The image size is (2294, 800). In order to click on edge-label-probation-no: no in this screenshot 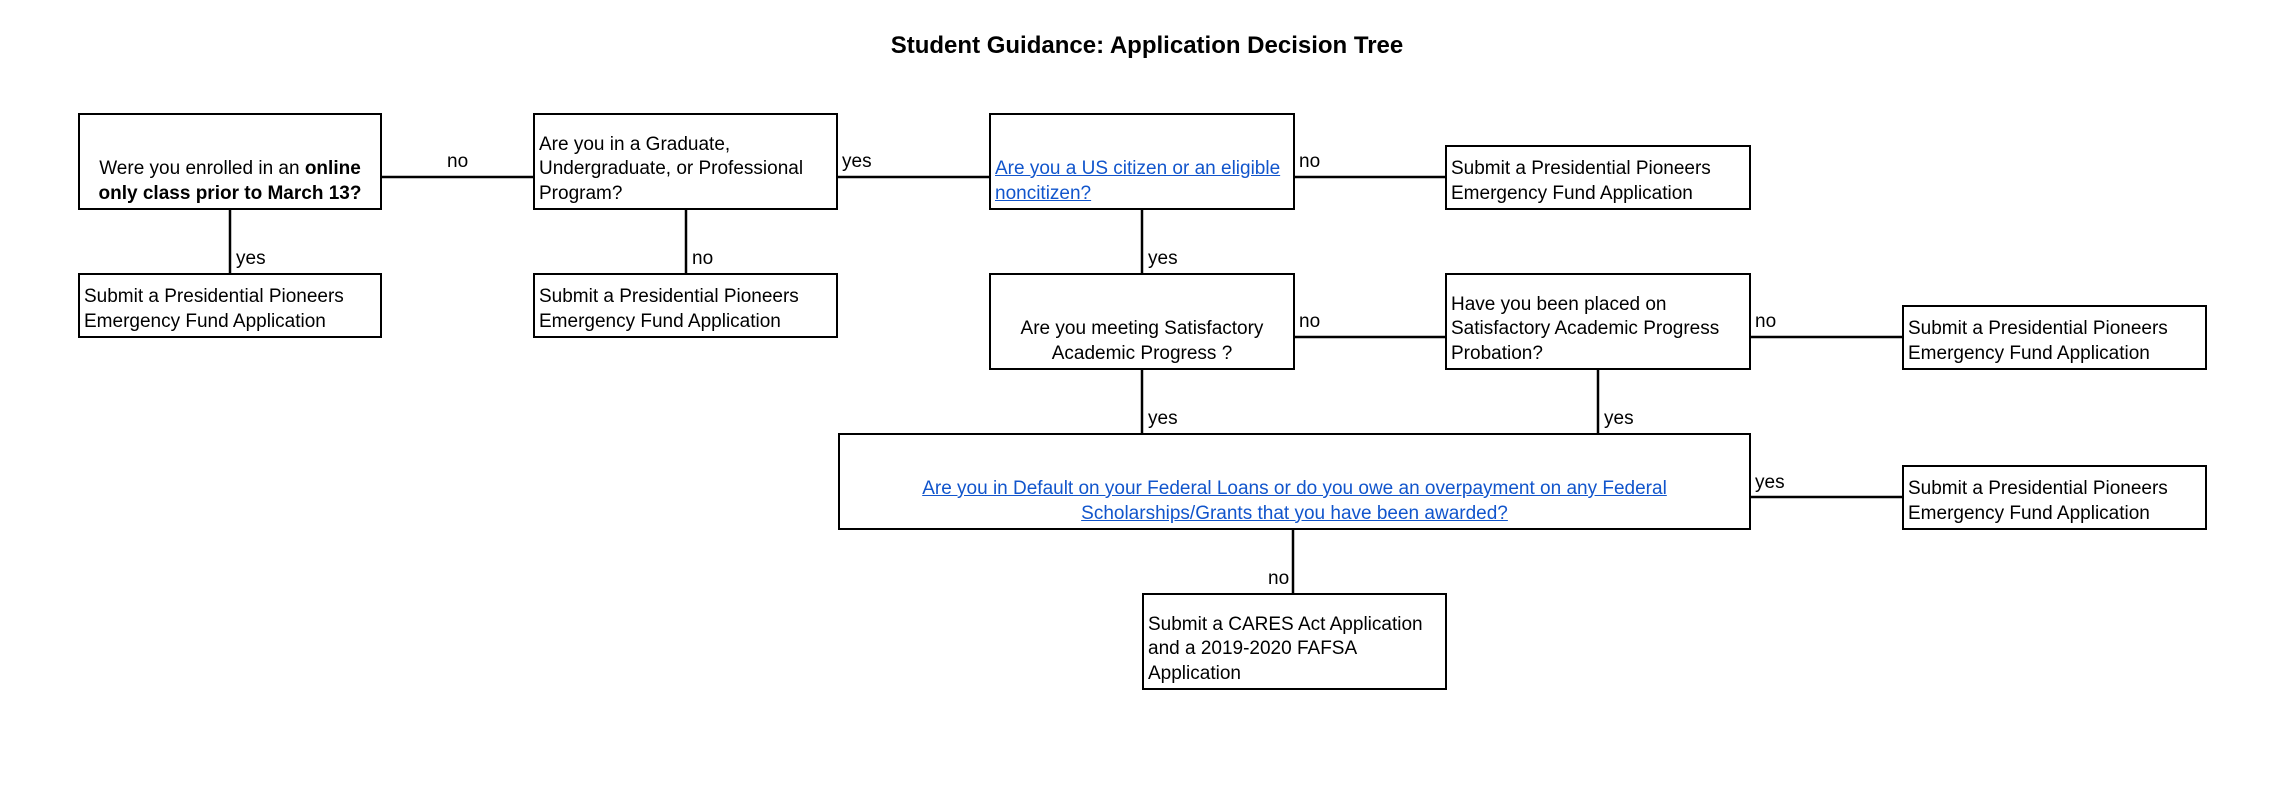, I will do `click(1766, 321)`.